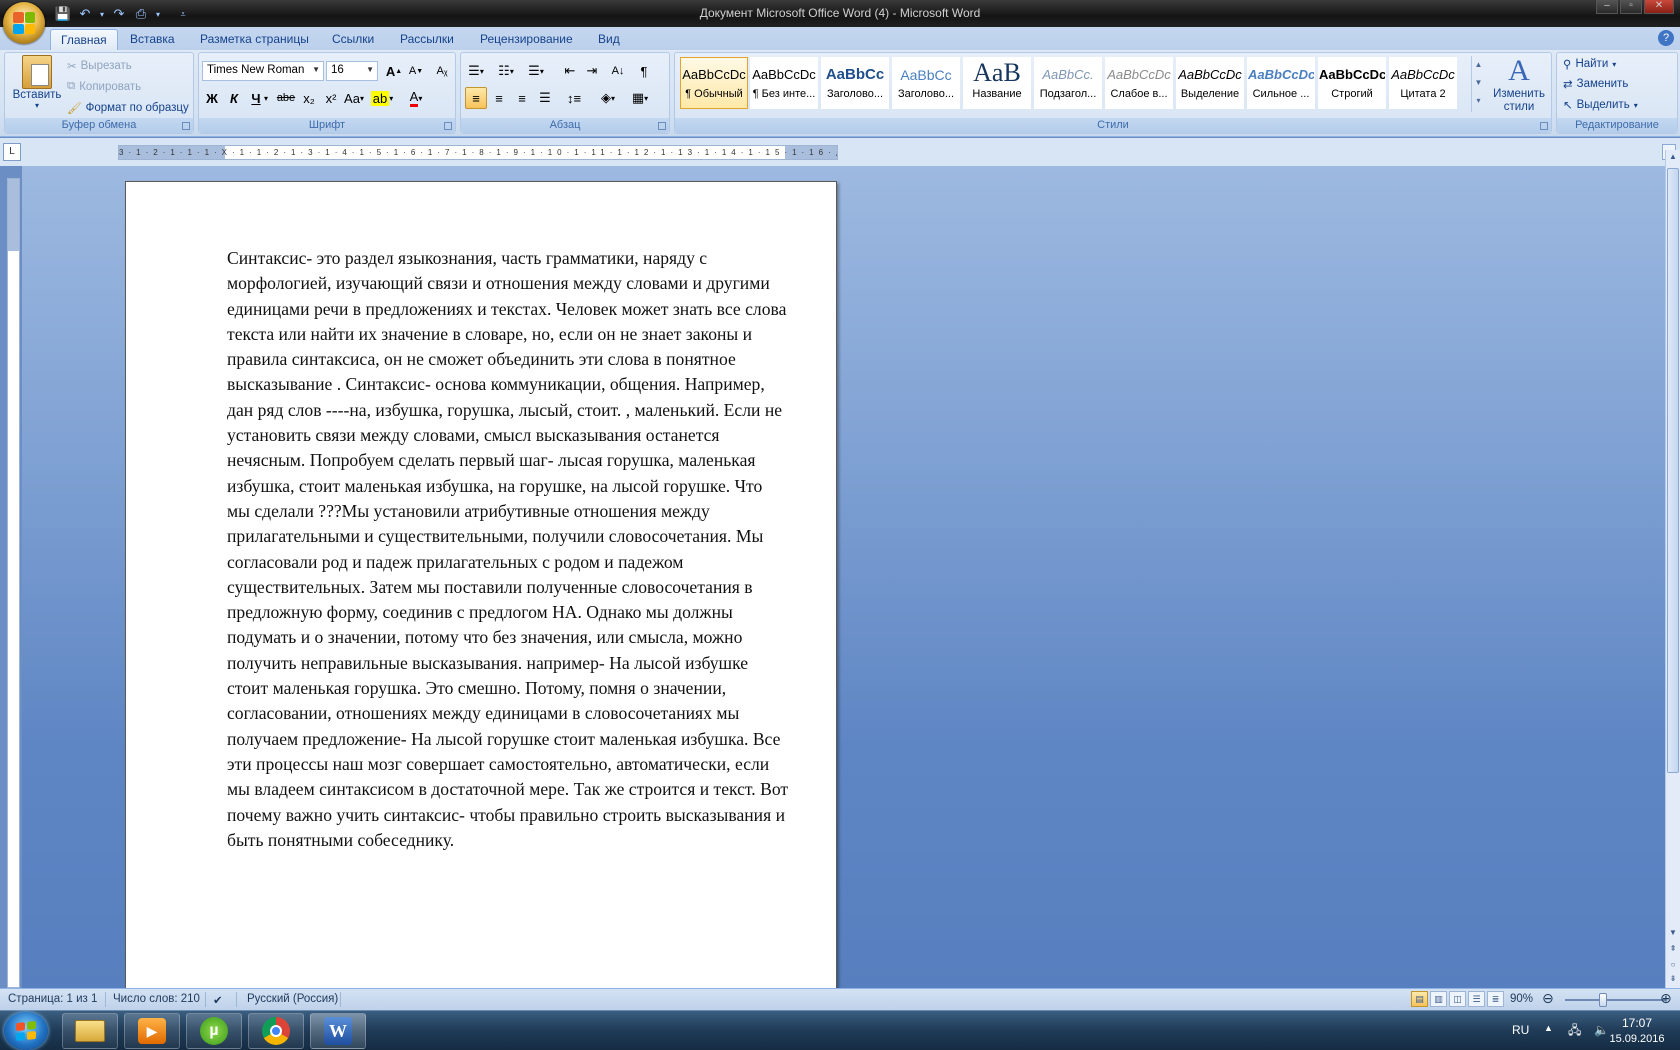  Describe the element at coordinates (1423, 83) in the screenshot. I see `style-quote-2: AaBbCcDc Цитата 2` at that location.